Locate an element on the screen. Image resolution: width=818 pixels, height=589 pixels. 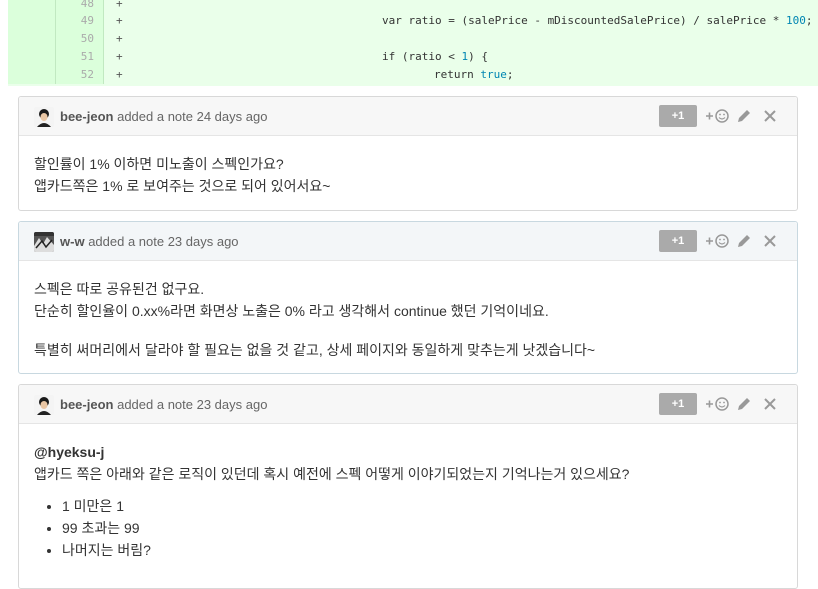
diff-line: 50 + is located at coordinates (413, 39).